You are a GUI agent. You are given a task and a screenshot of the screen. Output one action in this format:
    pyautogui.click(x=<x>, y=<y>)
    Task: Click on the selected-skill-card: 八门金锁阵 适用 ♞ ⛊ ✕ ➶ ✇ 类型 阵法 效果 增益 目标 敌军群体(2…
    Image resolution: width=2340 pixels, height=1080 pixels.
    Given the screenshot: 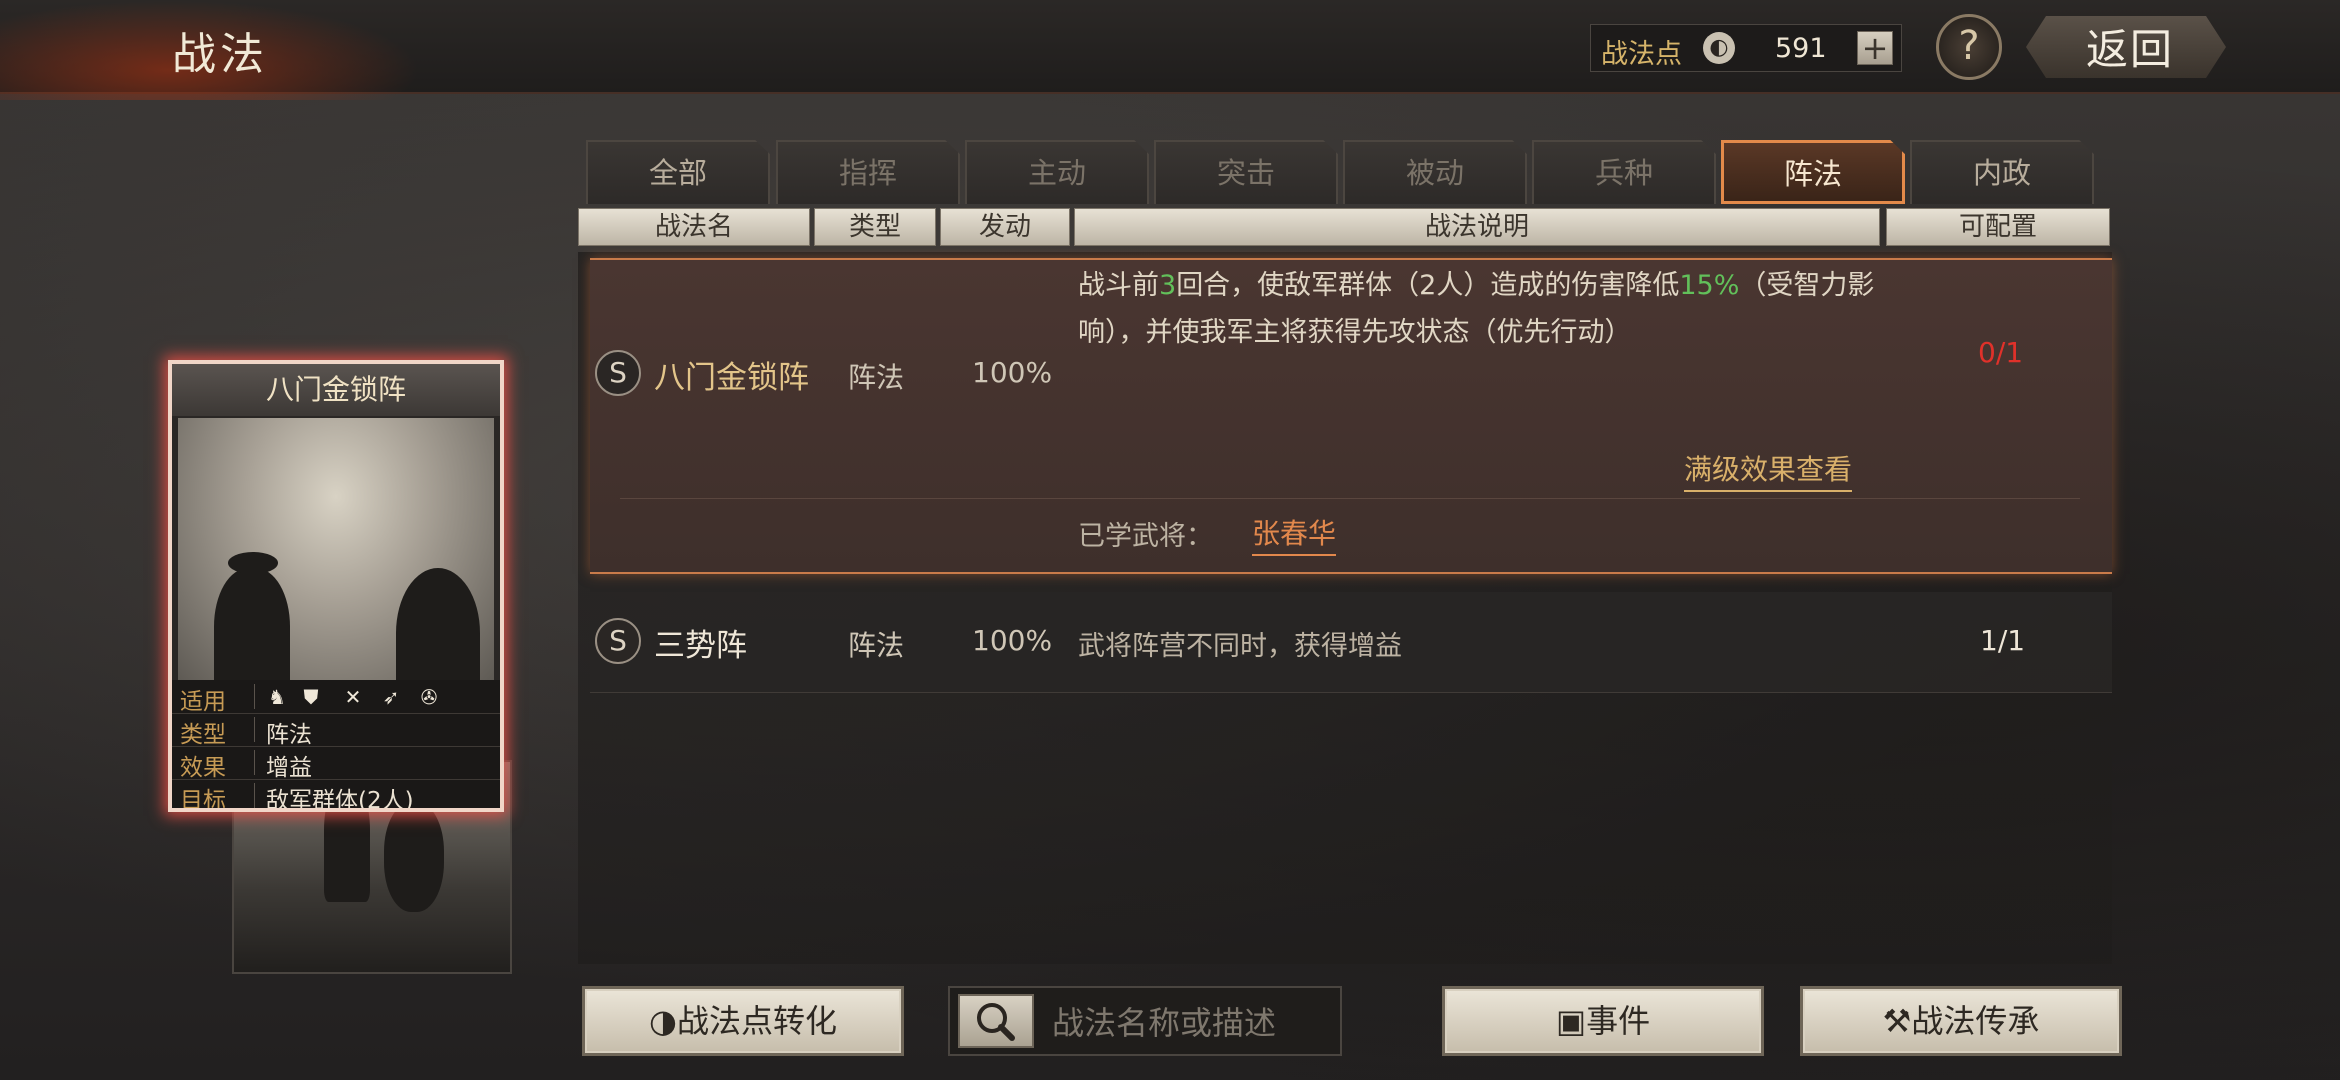 What is the action you would take?
    pyautogui.click(x=336, y=586)
    